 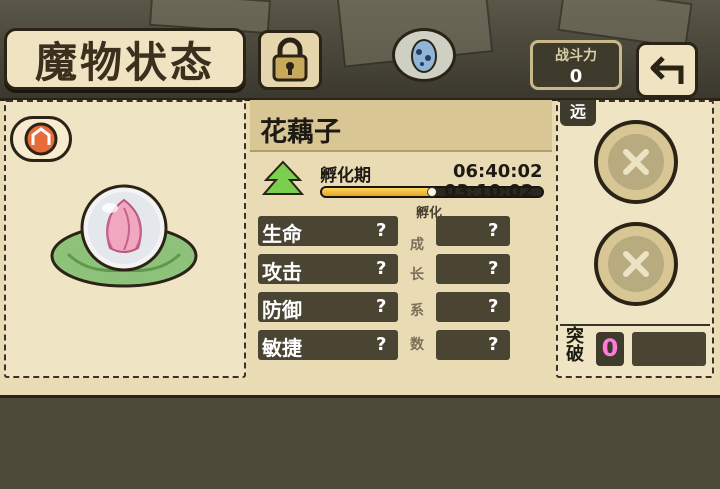 I want to click on stat-row-hp: 生命 ?, so click(x=328, y=231).